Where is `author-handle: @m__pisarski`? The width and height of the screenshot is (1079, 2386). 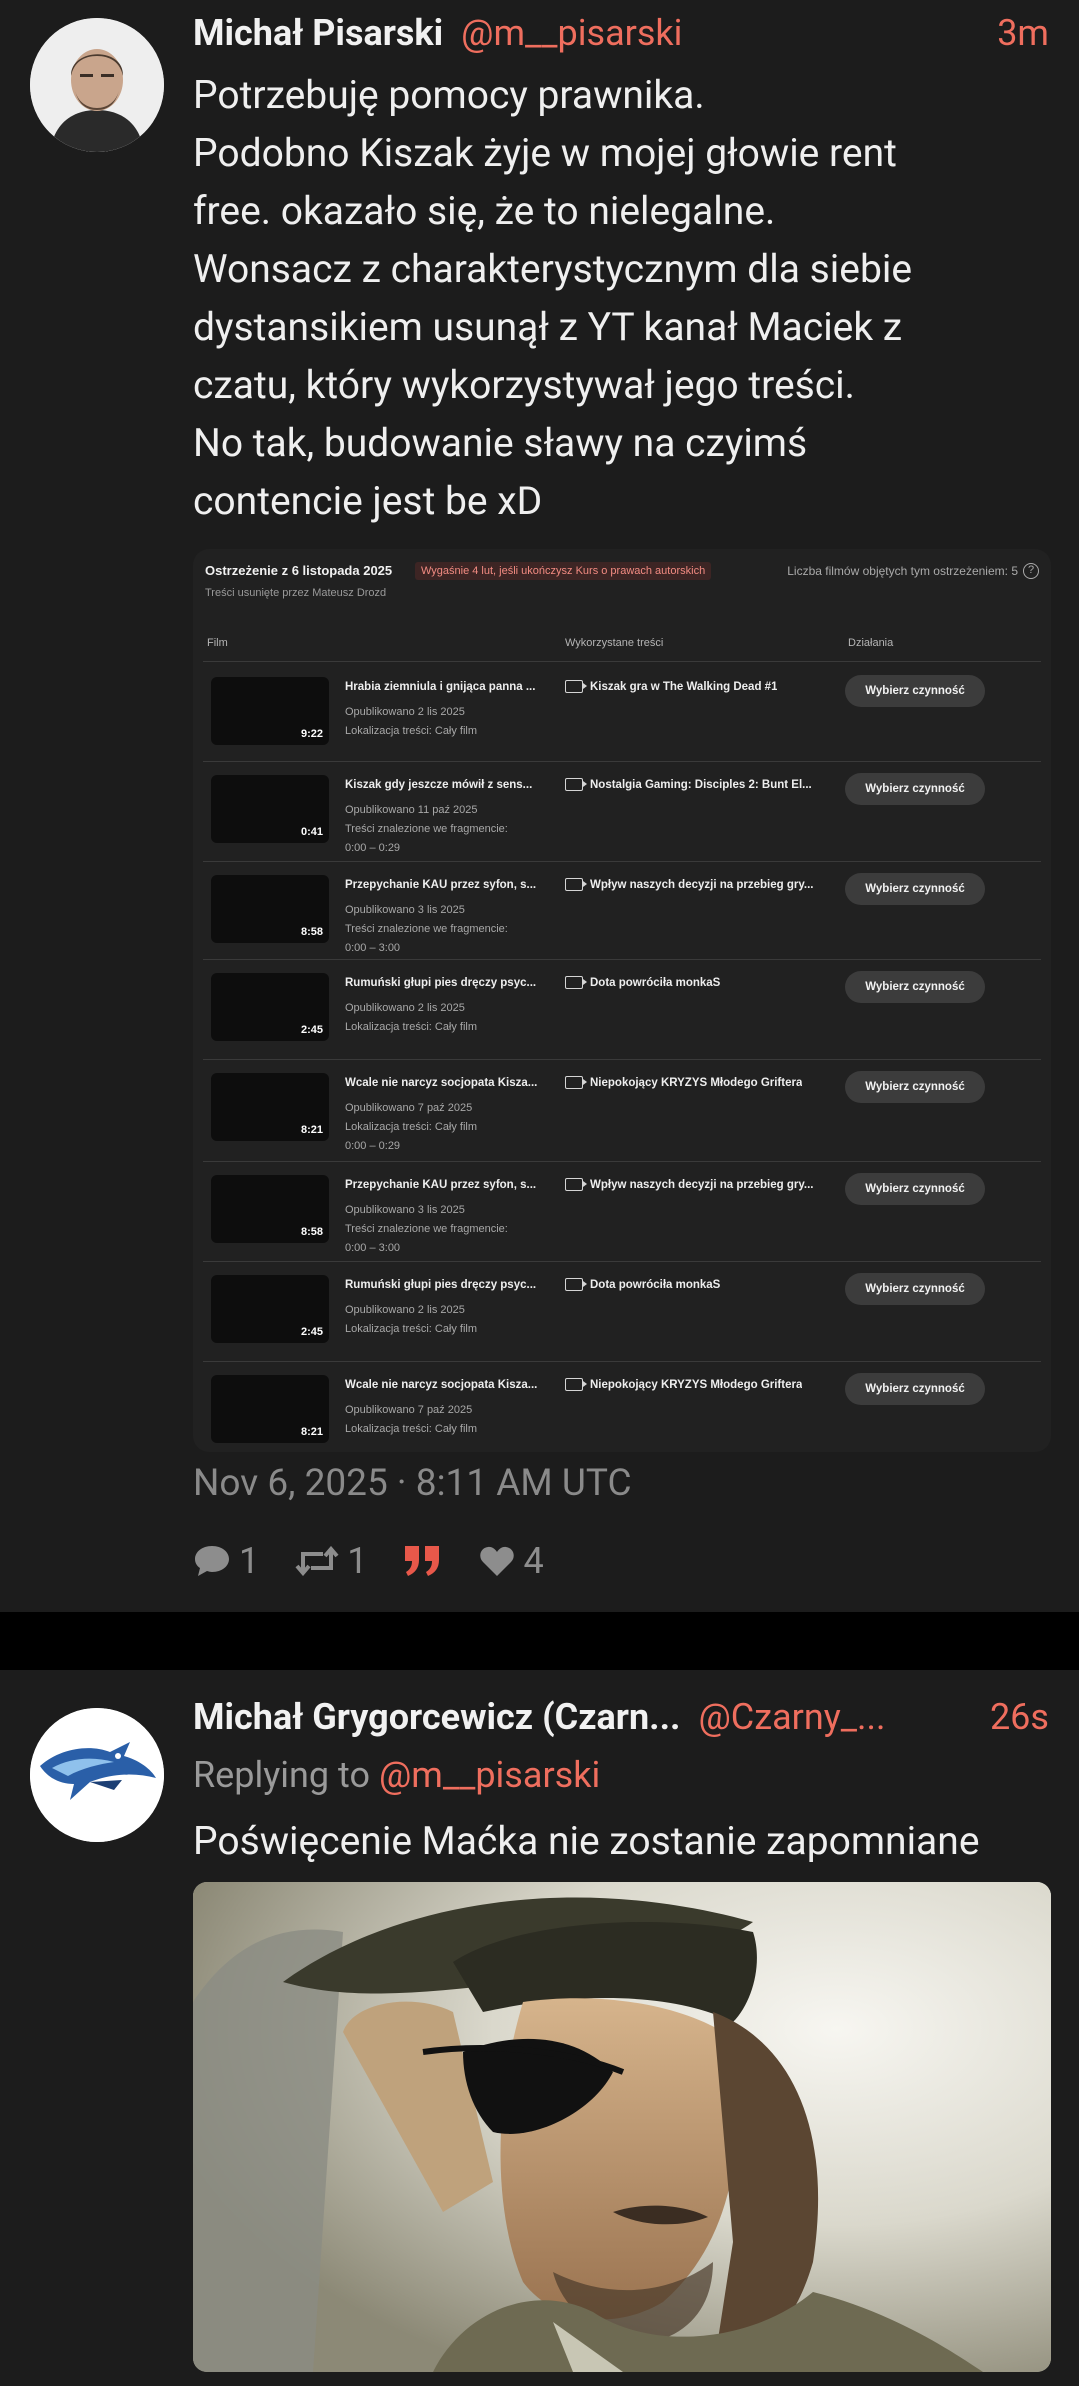 author-handle: @m__pisarski is located at coordinates (571, 33).